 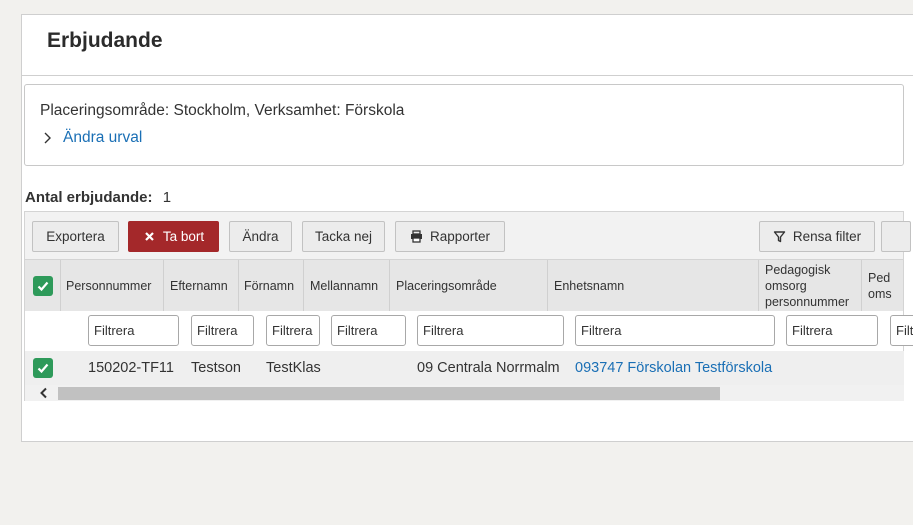 What do you see at coordinates (216, 368) in the screenshot?
I see `cell-efternamn: Testson` at bounding box center [216, 368].